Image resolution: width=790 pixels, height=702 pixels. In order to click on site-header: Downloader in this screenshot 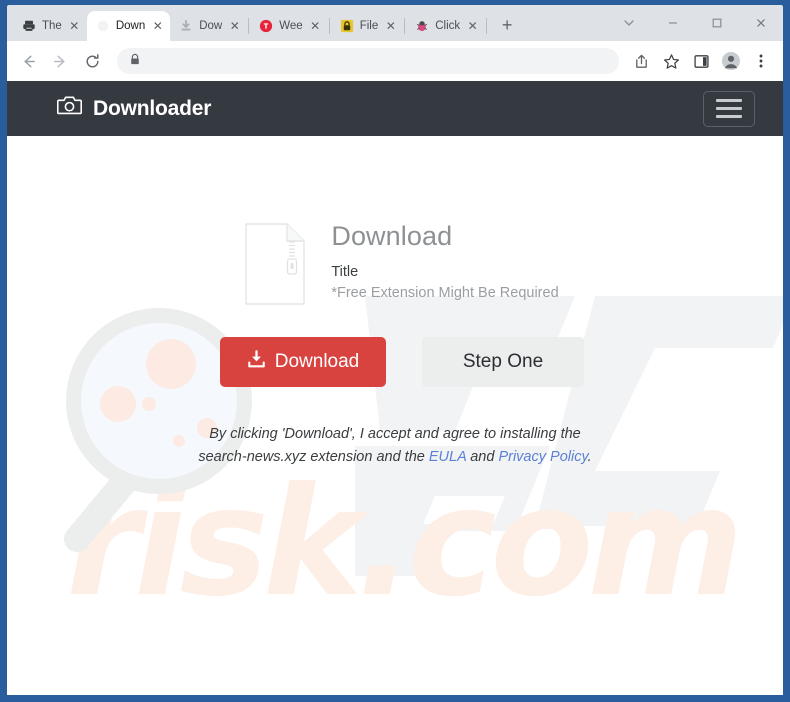, I will do `click(395, 108)`.